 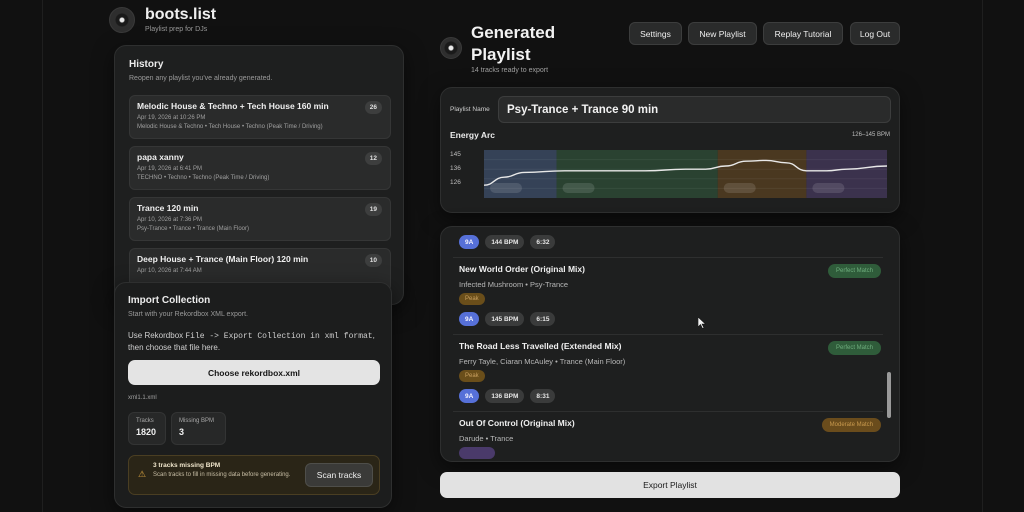 I want to click on energy-pill, so click(x=477, y=453).